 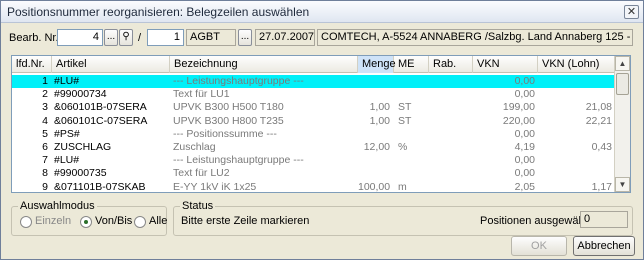 I want to click on cell-bez: UPVK B300 H500 T180, so click(x=228, y=107).